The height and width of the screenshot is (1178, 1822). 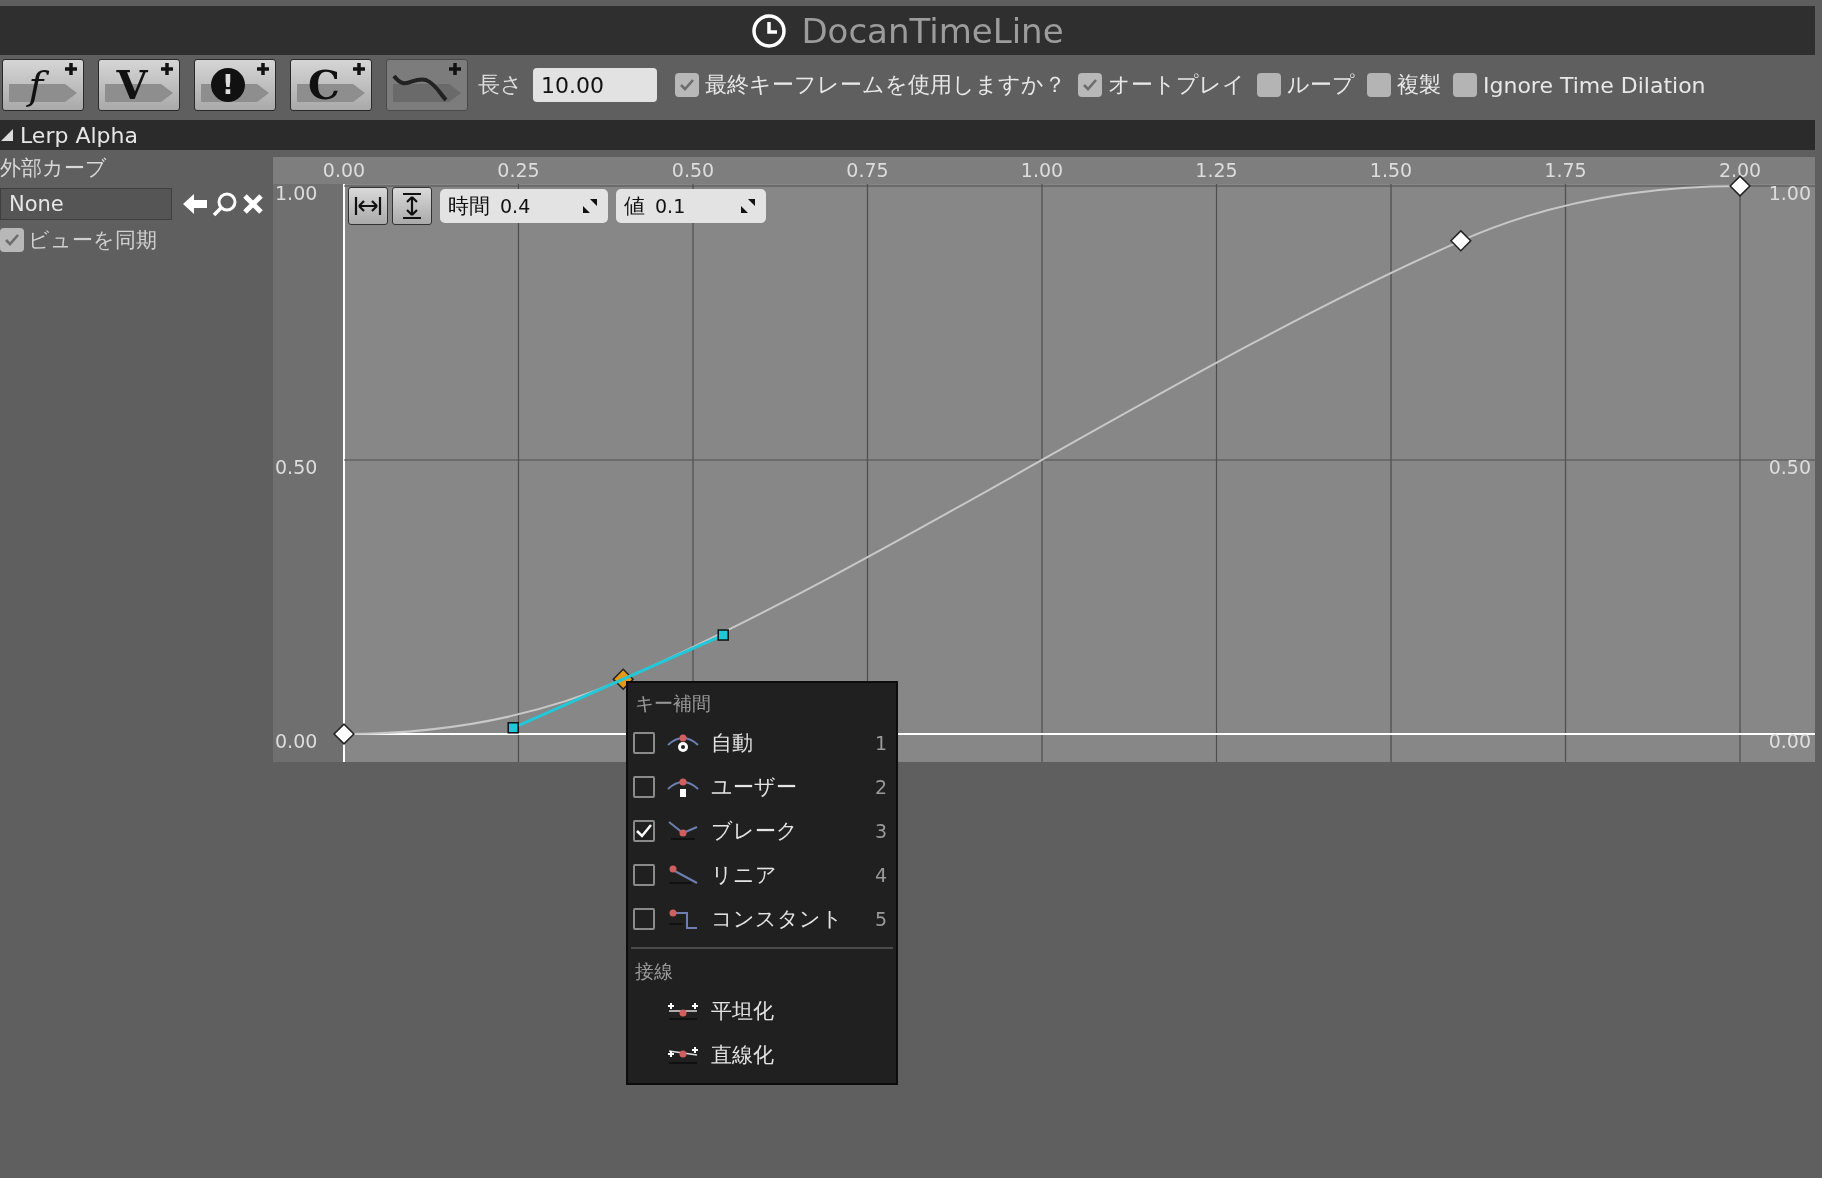 What do you see at coordinates (500, 85) in the screenshot?
I see `length-label: 長さ` at bounding box center [500, 85].